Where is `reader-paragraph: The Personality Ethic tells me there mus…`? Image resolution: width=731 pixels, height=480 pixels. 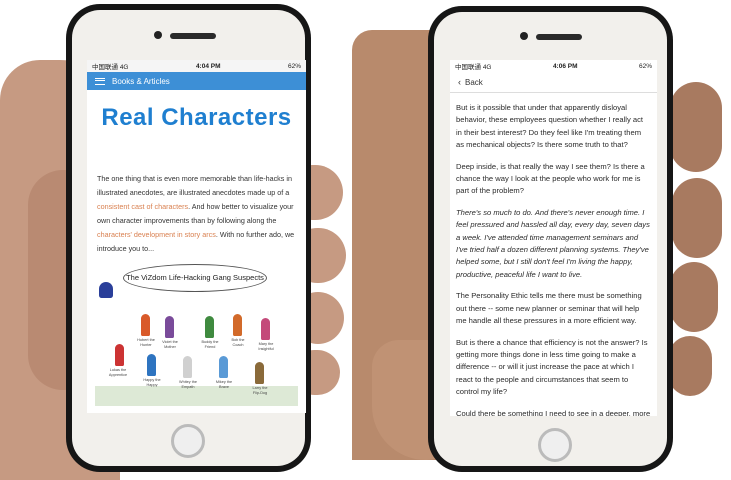 reader-paragraph: The Personality Ethic tells me there mus… is located at coordinates (549, 308).